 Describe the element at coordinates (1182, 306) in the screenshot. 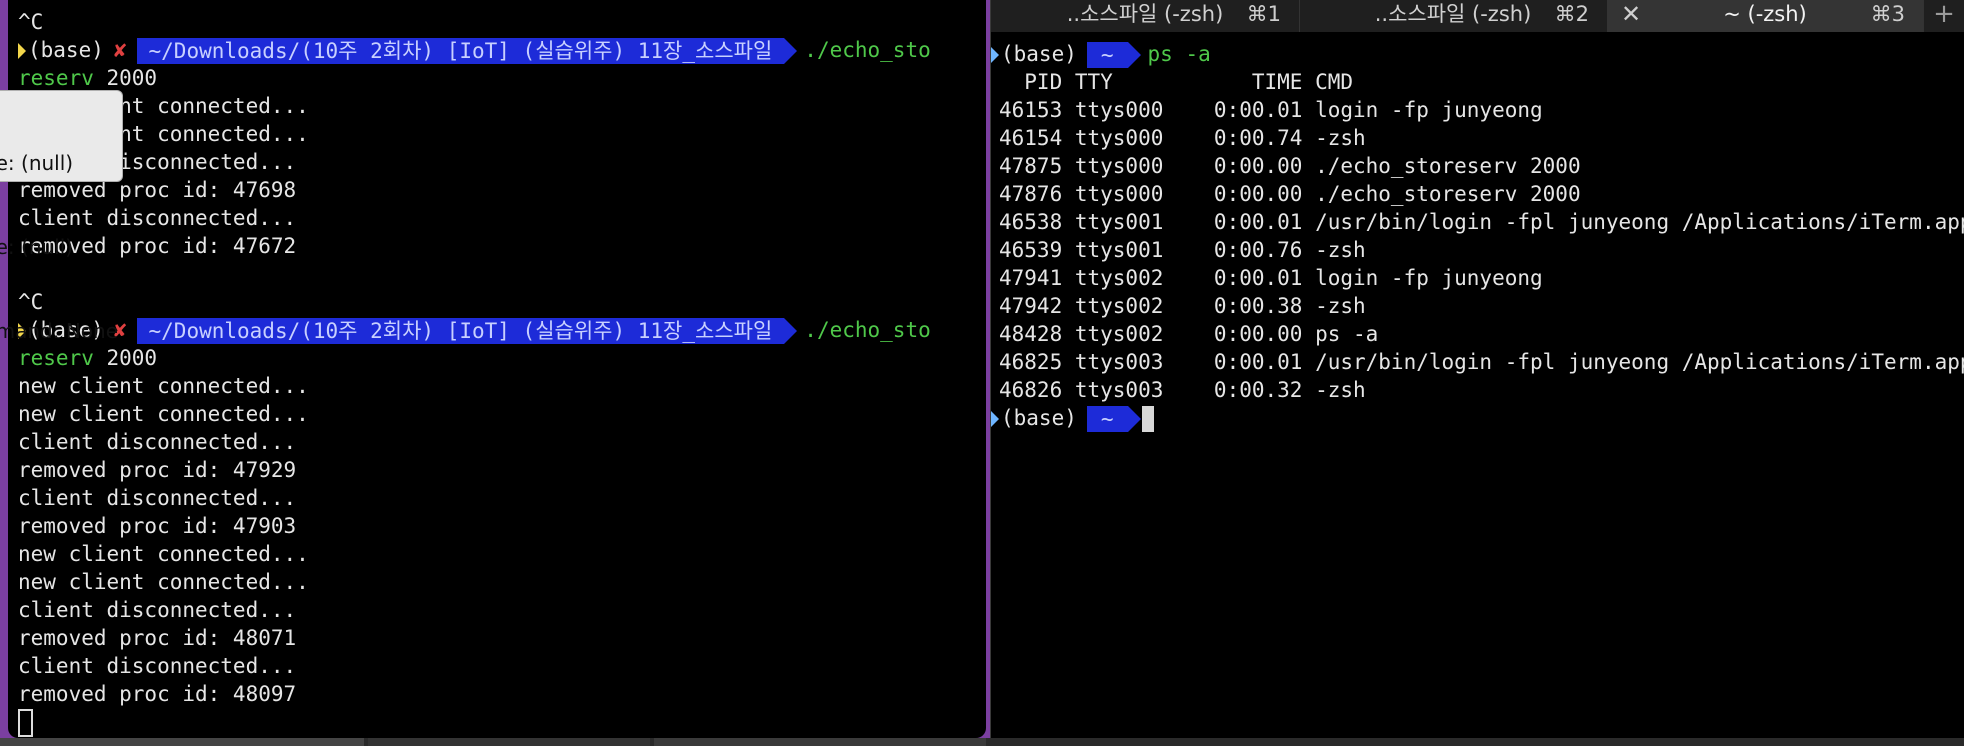

I see `output-line: 47942 ttys002 0:00.38 -zsh` at that location.